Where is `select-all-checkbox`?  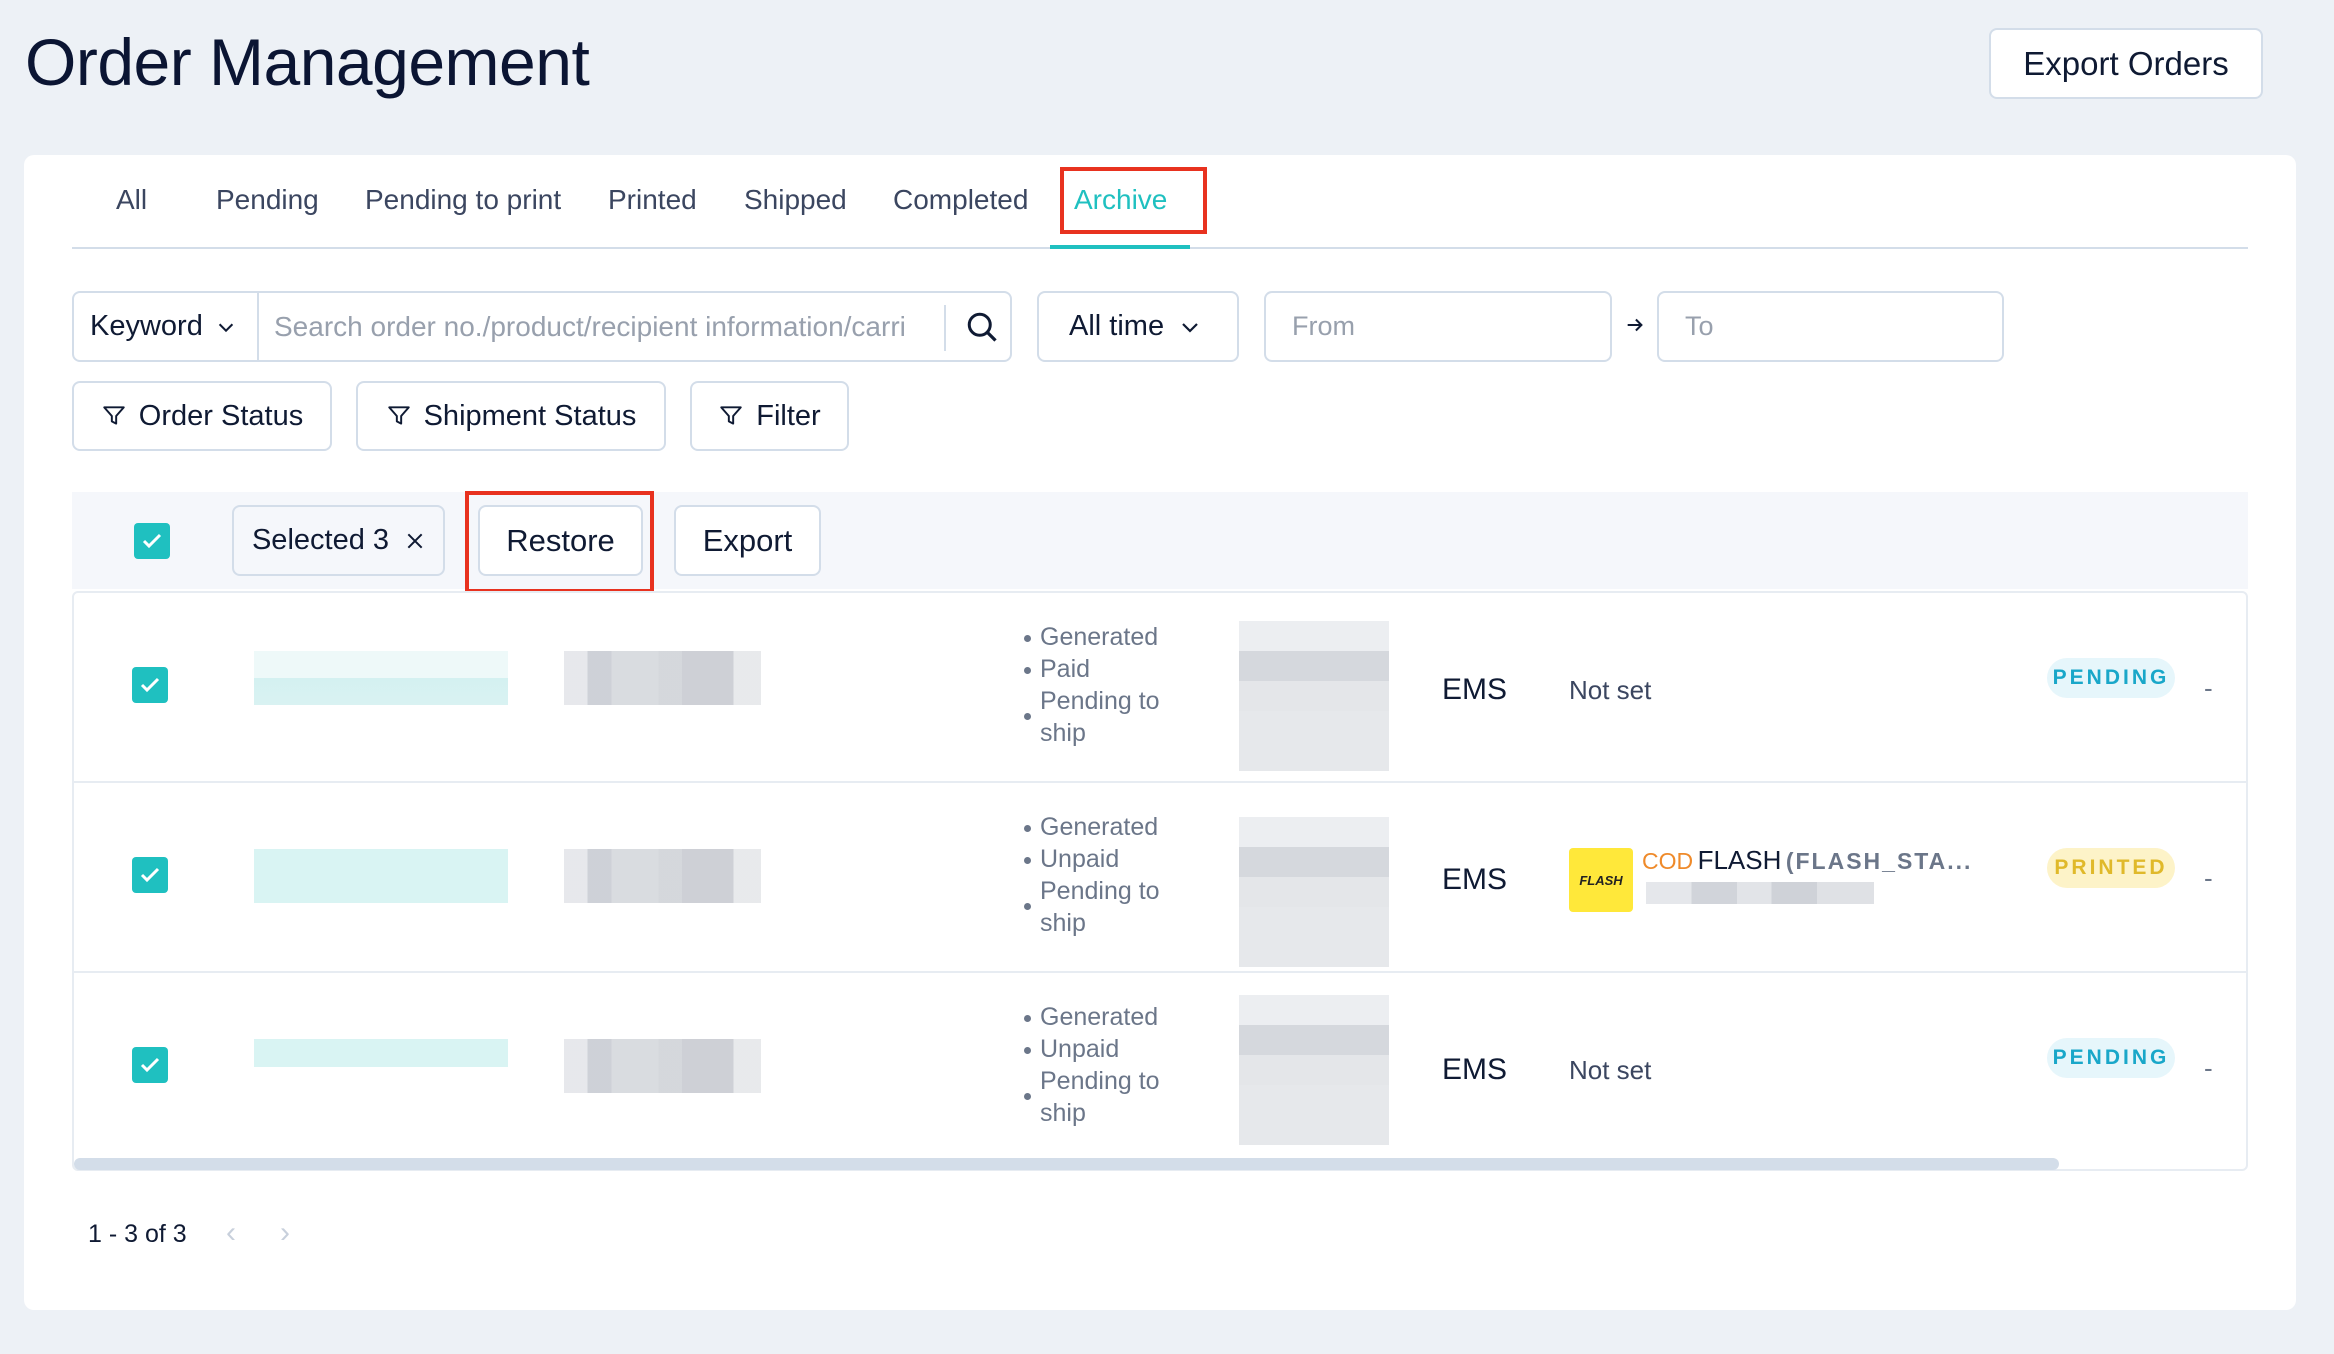 select-all-checkbox is located at coordinates (152, 541).